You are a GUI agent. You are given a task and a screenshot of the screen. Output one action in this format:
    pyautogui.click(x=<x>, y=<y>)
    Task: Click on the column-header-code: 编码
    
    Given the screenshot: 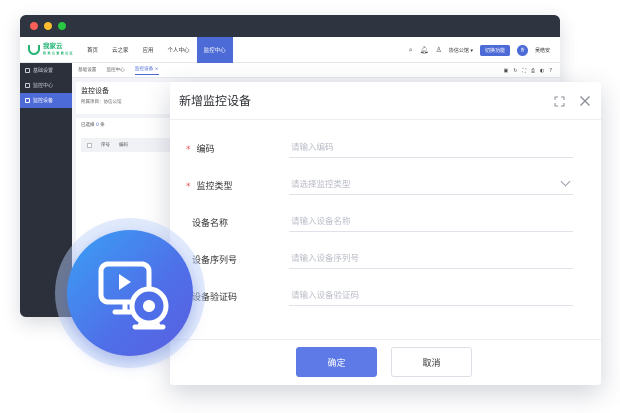 What is the action you would take?
    pyautogui.click(x=123, y=145)
    